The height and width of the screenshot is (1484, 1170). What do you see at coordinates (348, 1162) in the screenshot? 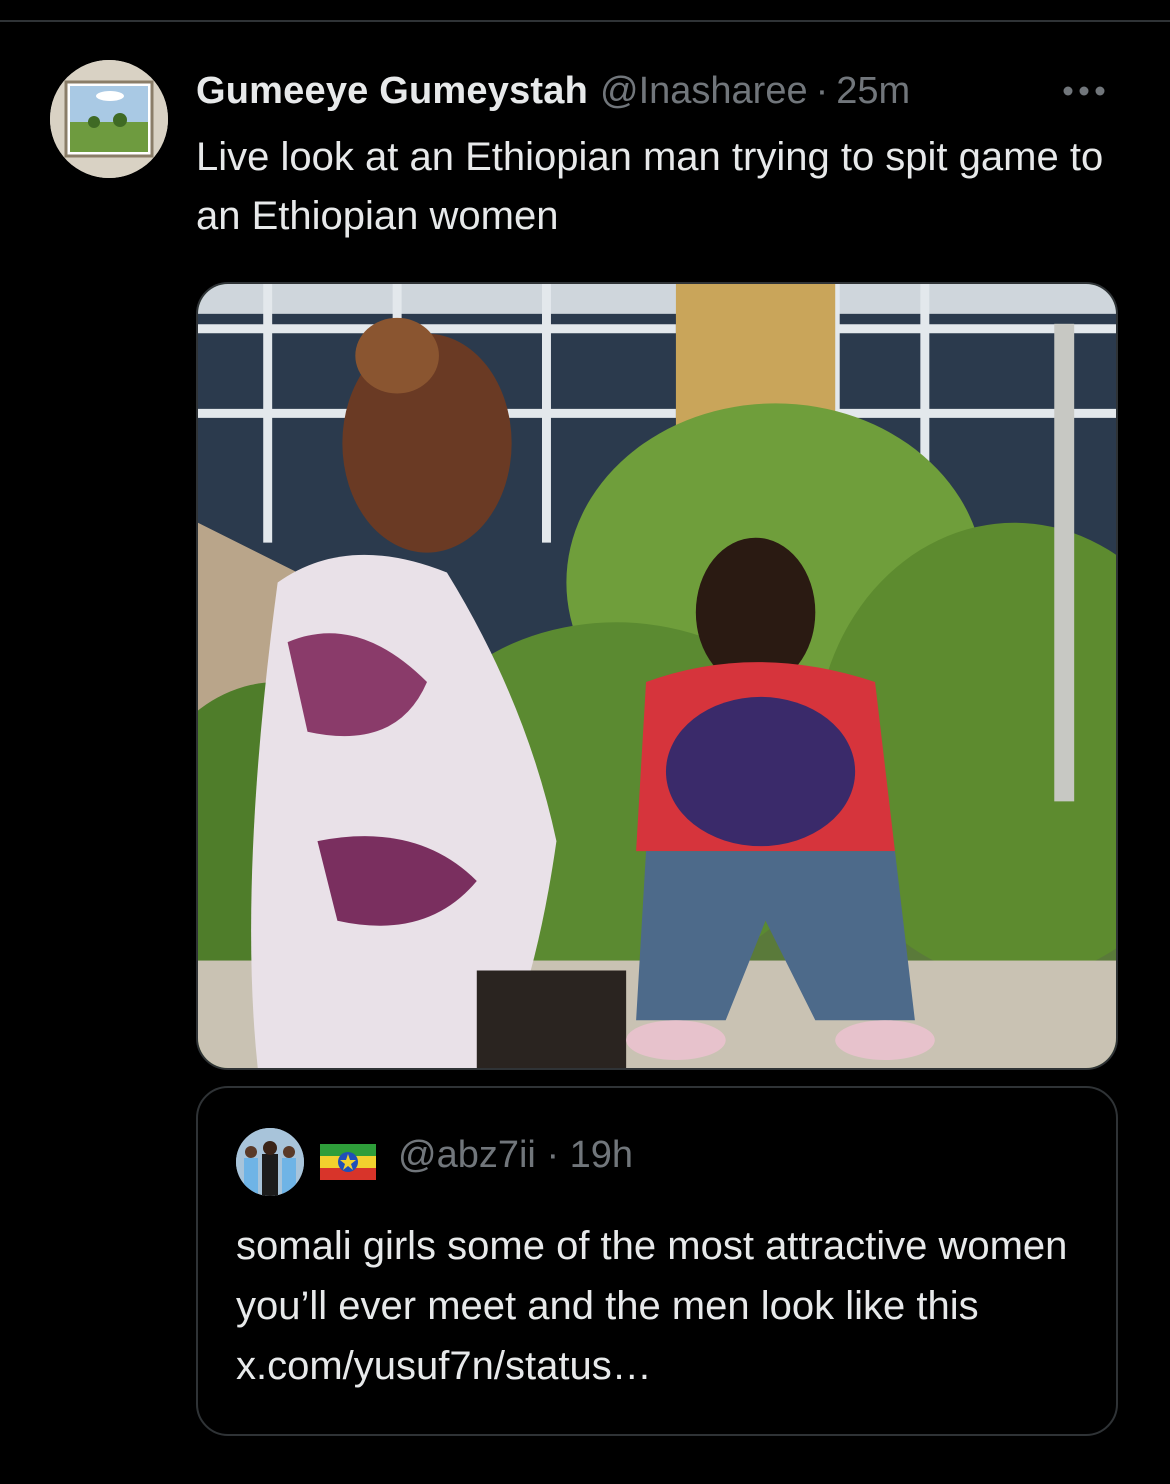
I see `ethiopia-flag-icon` at bounding box center [348, 1162].